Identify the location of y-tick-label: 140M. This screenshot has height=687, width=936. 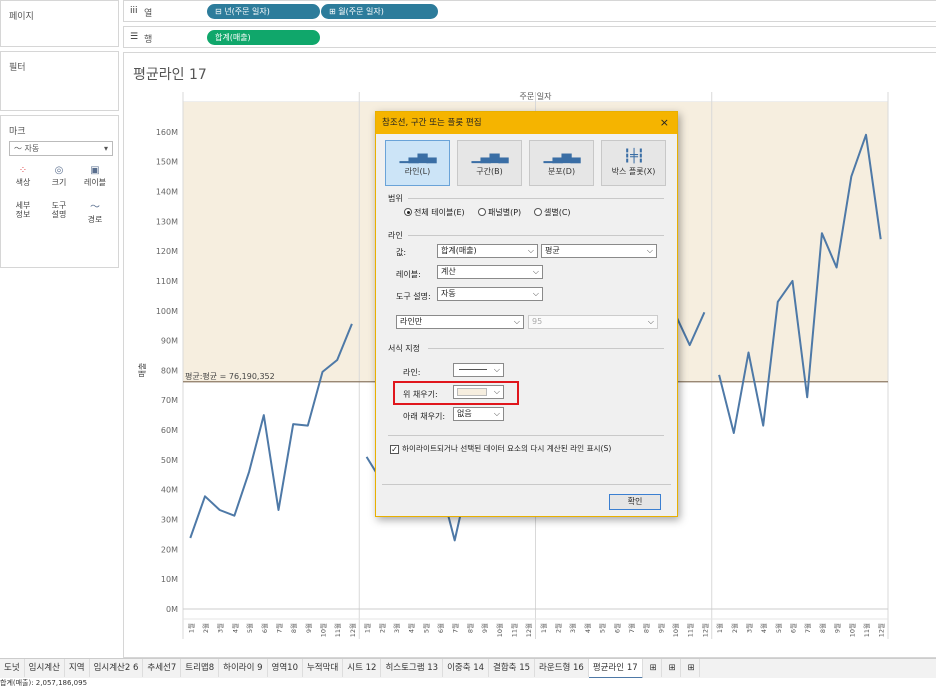
(167, 191).